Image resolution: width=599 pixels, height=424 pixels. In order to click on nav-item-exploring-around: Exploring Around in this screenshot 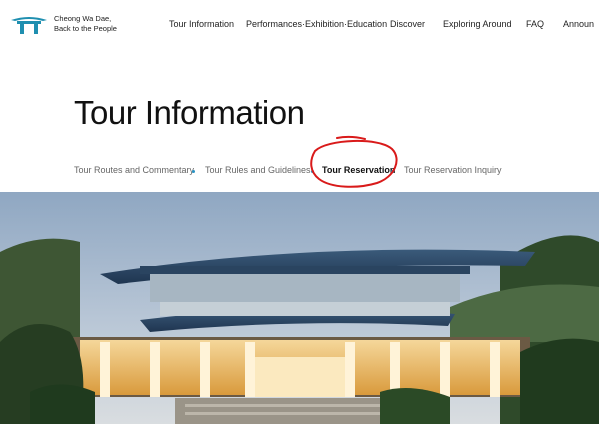, I will do `click(477, 24)`.